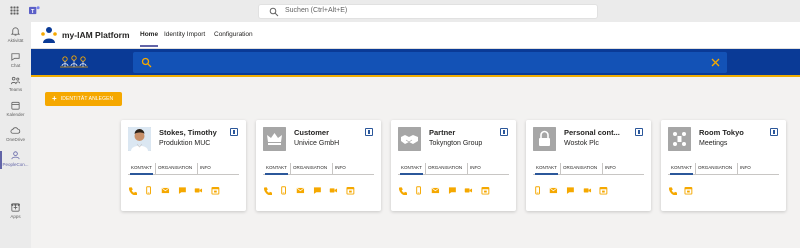  I want to click on rail-item-onedrive: OneDrive, so click(15, 135).